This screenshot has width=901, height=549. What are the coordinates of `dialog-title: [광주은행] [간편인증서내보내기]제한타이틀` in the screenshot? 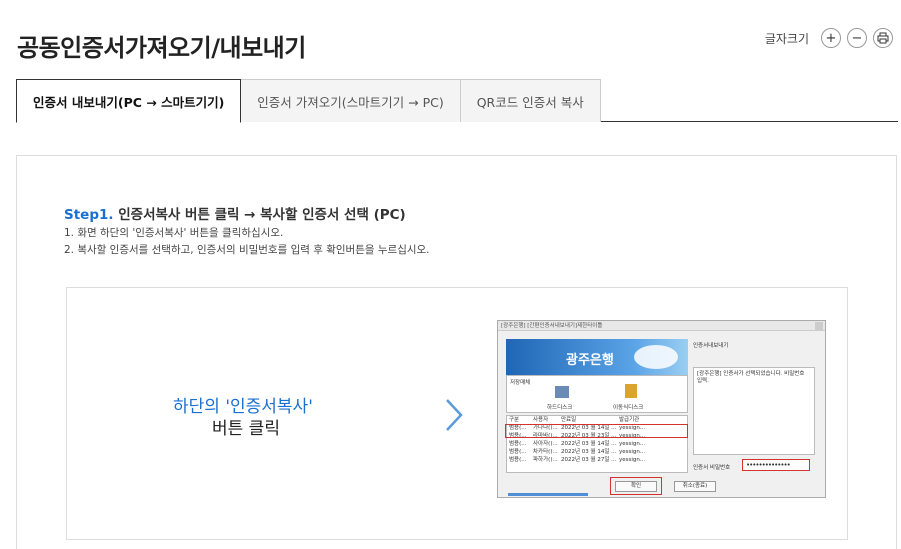 It's located at (661, 326).